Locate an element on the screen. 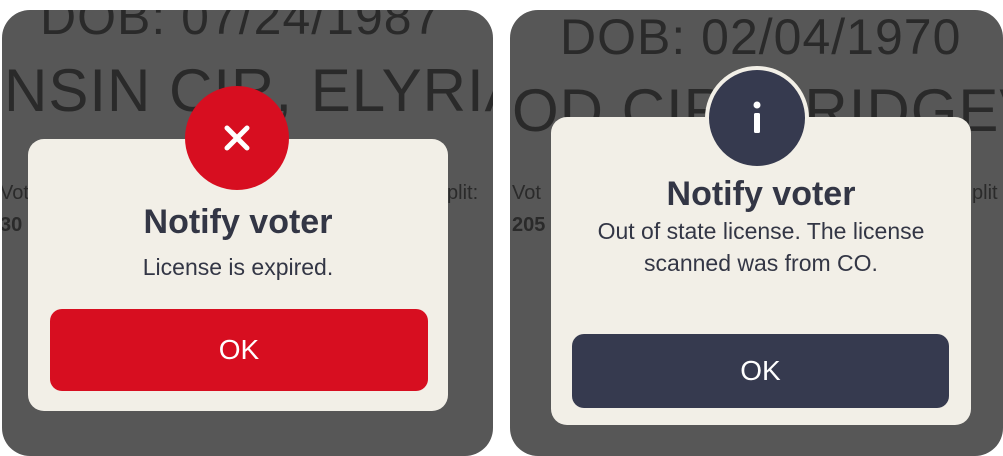 Image resolution: width=1003 pixels, height=456 pixels. dialog-message: License is expired. is located at coordinates (238, 267).